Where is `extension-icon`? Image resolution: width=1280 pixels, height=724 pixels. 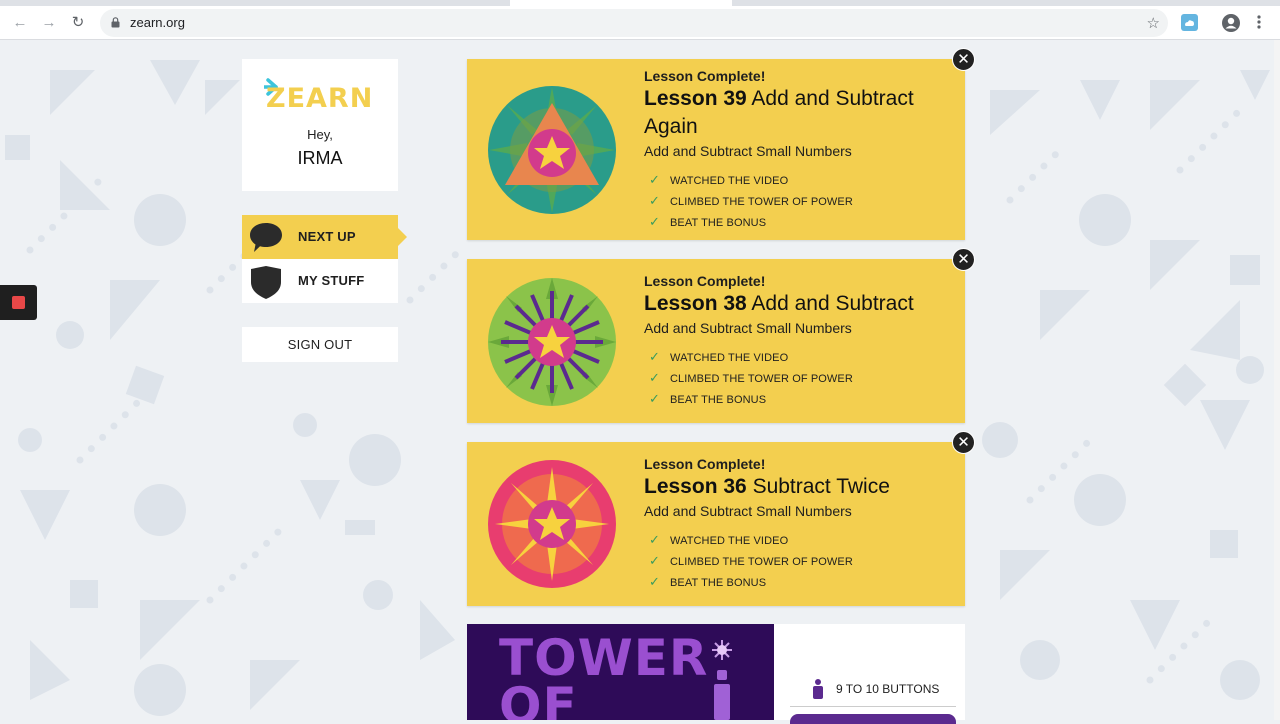 extension-icon is located at coordinates (1189, 22).